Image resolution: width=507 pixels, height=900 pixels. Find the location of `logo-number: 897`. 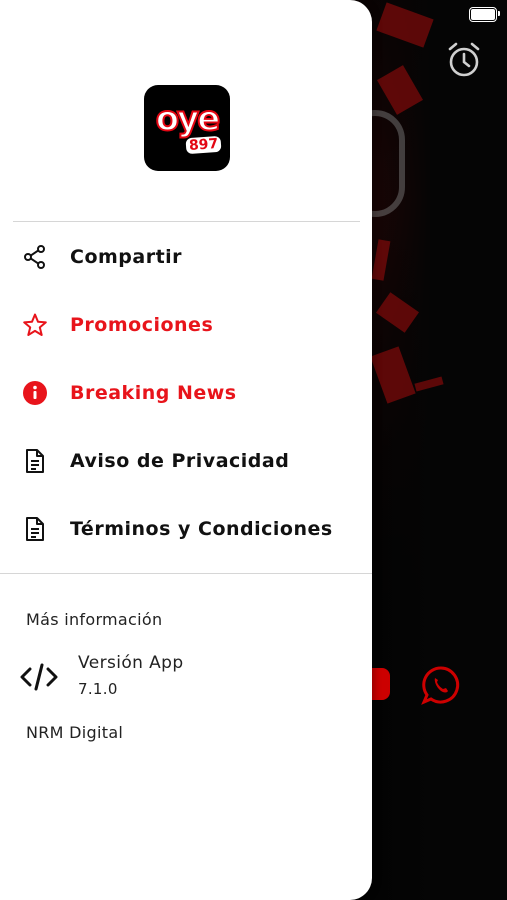

logo-number: 897 is located at coordinates (203, 145).